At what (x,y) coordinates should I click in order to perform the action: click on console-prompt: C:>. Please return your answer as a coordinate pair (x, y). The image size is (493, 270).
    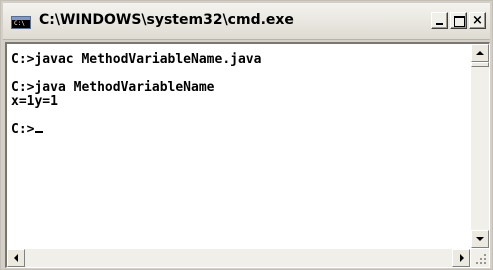
    Looking at the image, I should click on (23, 129).